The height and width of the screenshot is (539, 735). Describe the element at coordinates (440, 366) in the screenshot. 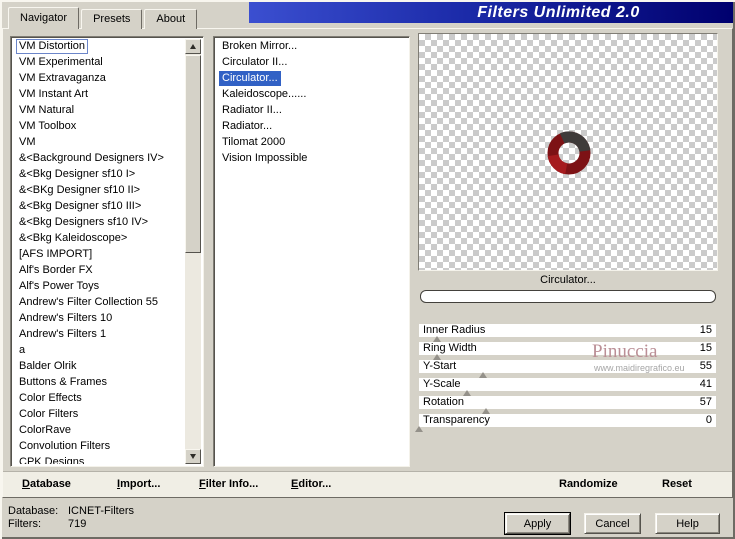

I see `param-label: Y-Start` at that location.